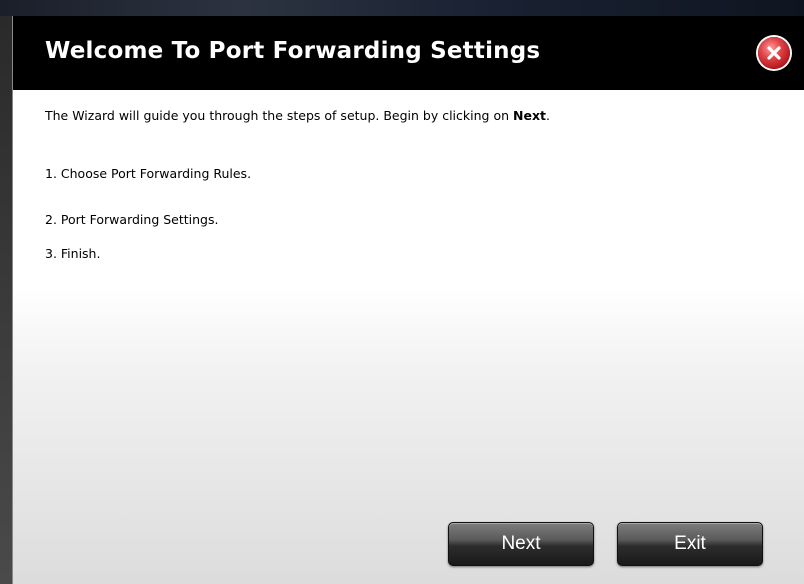 The image size is (804, 584). I want to click on intro-text-next: Next, so click(529, 115).